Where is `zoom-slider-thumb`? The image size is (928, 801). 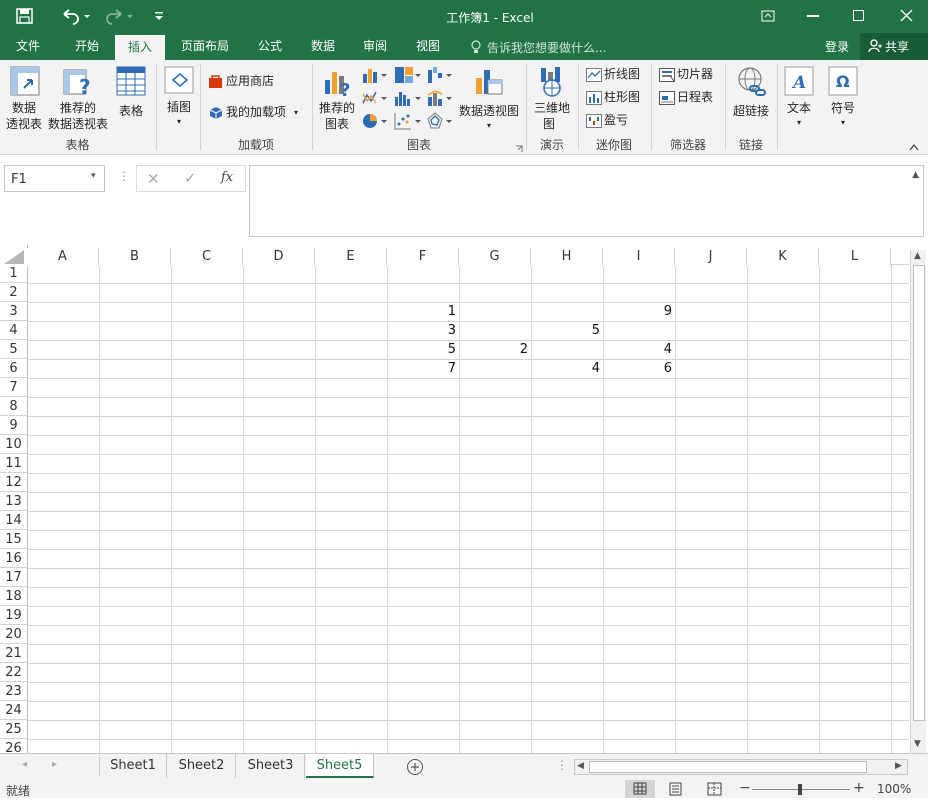
zoom-slider-thumb is located at coordinates (800, 789).